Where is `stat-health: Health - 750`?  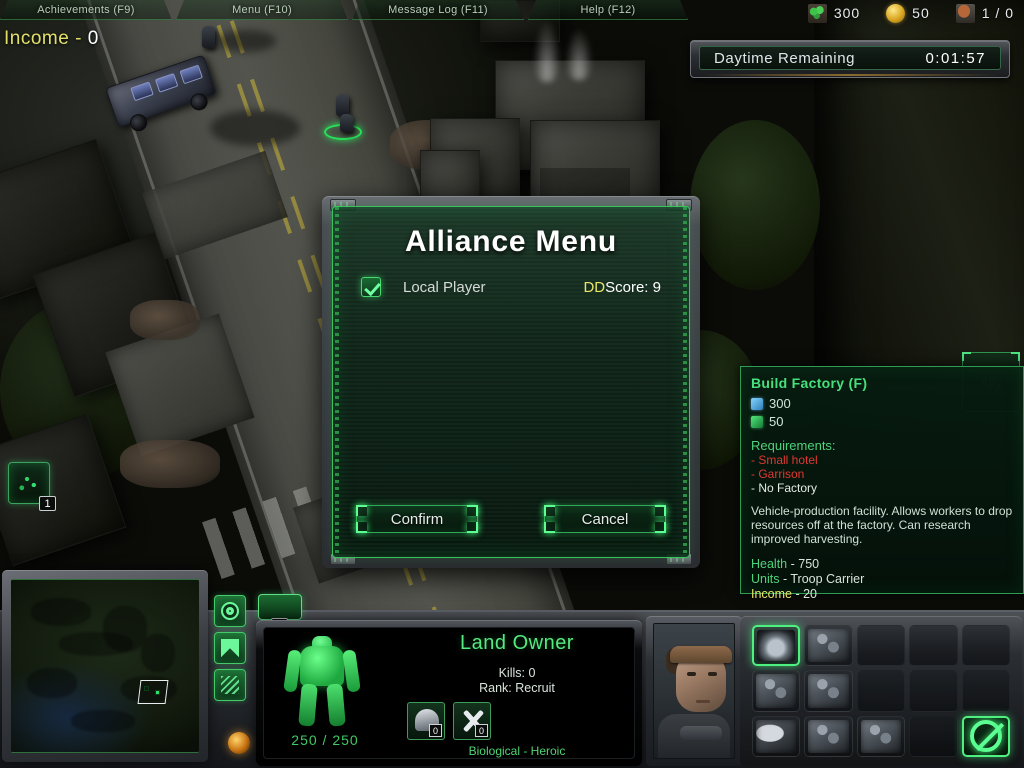
stat-health: Health - 750 is located at coordinates (882, 564).